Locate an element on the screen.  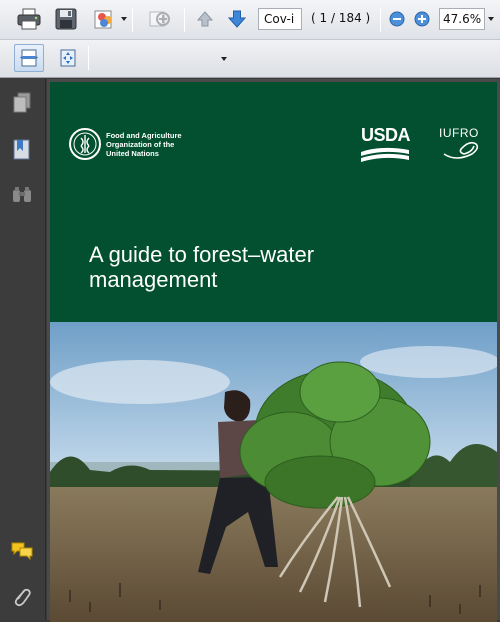
iufro-swirl-icon is located at coordinates (461, 150).